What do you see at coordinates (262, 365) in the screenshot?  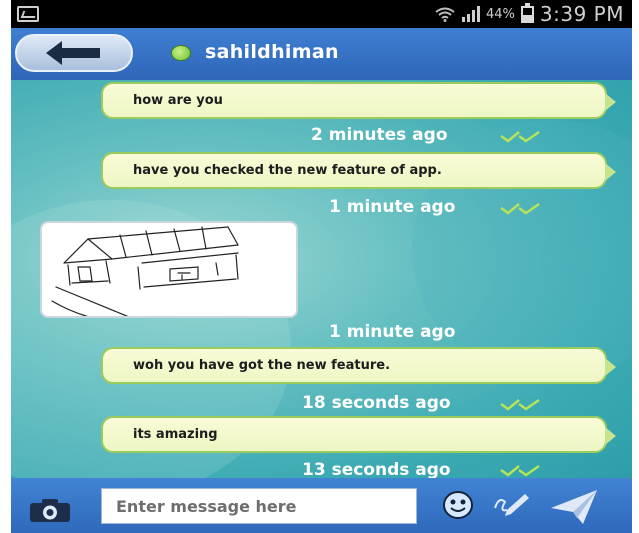 I see `message-text: woh you have got the new feature.` at bounding box center [262, 365].